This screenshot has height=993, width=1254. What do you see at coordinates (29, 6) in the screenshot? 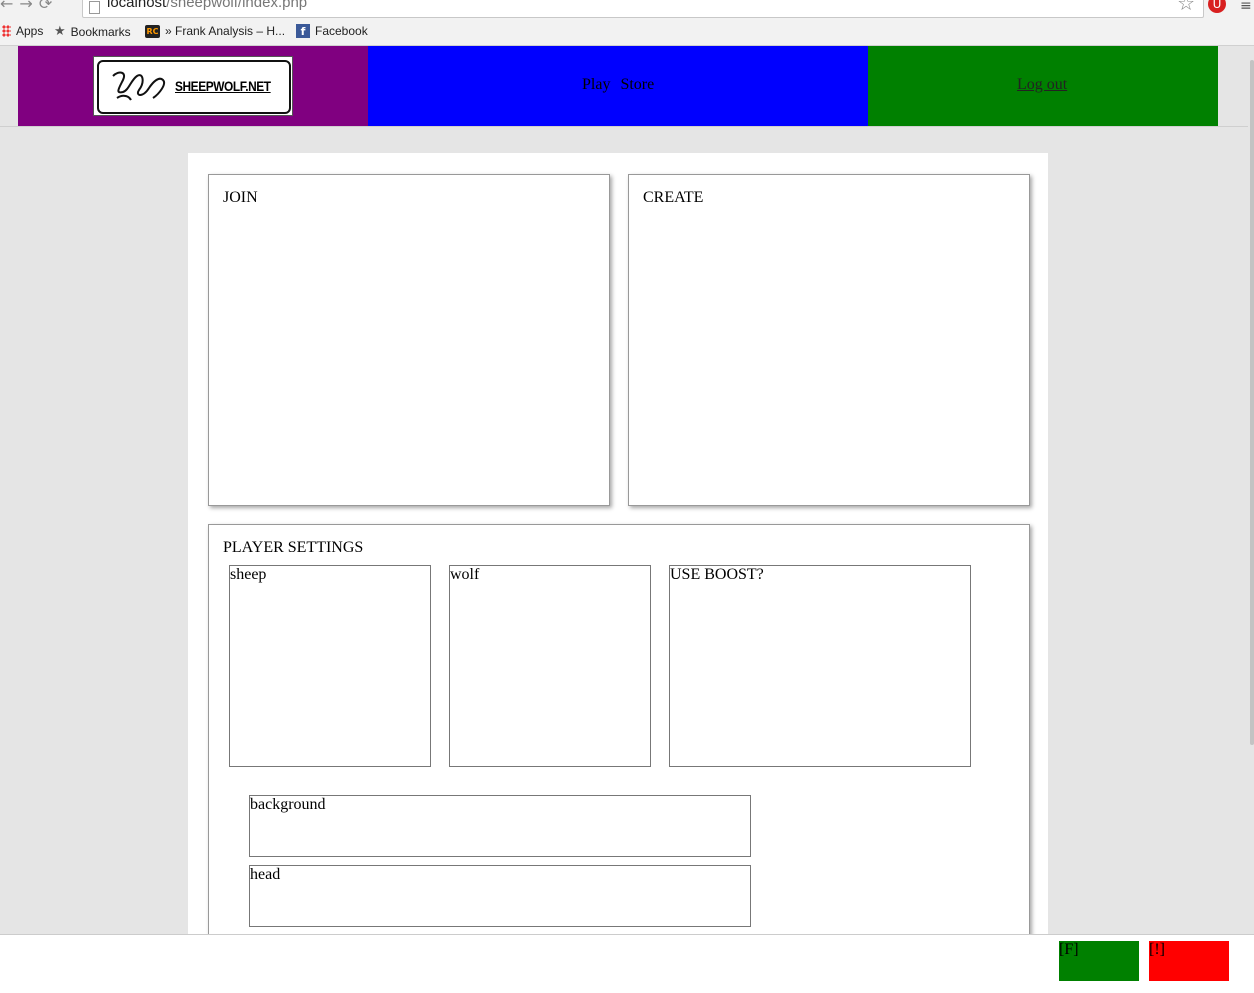
I see `browser-nav-icons: ←→⟳` at bounding box center [29, 6].